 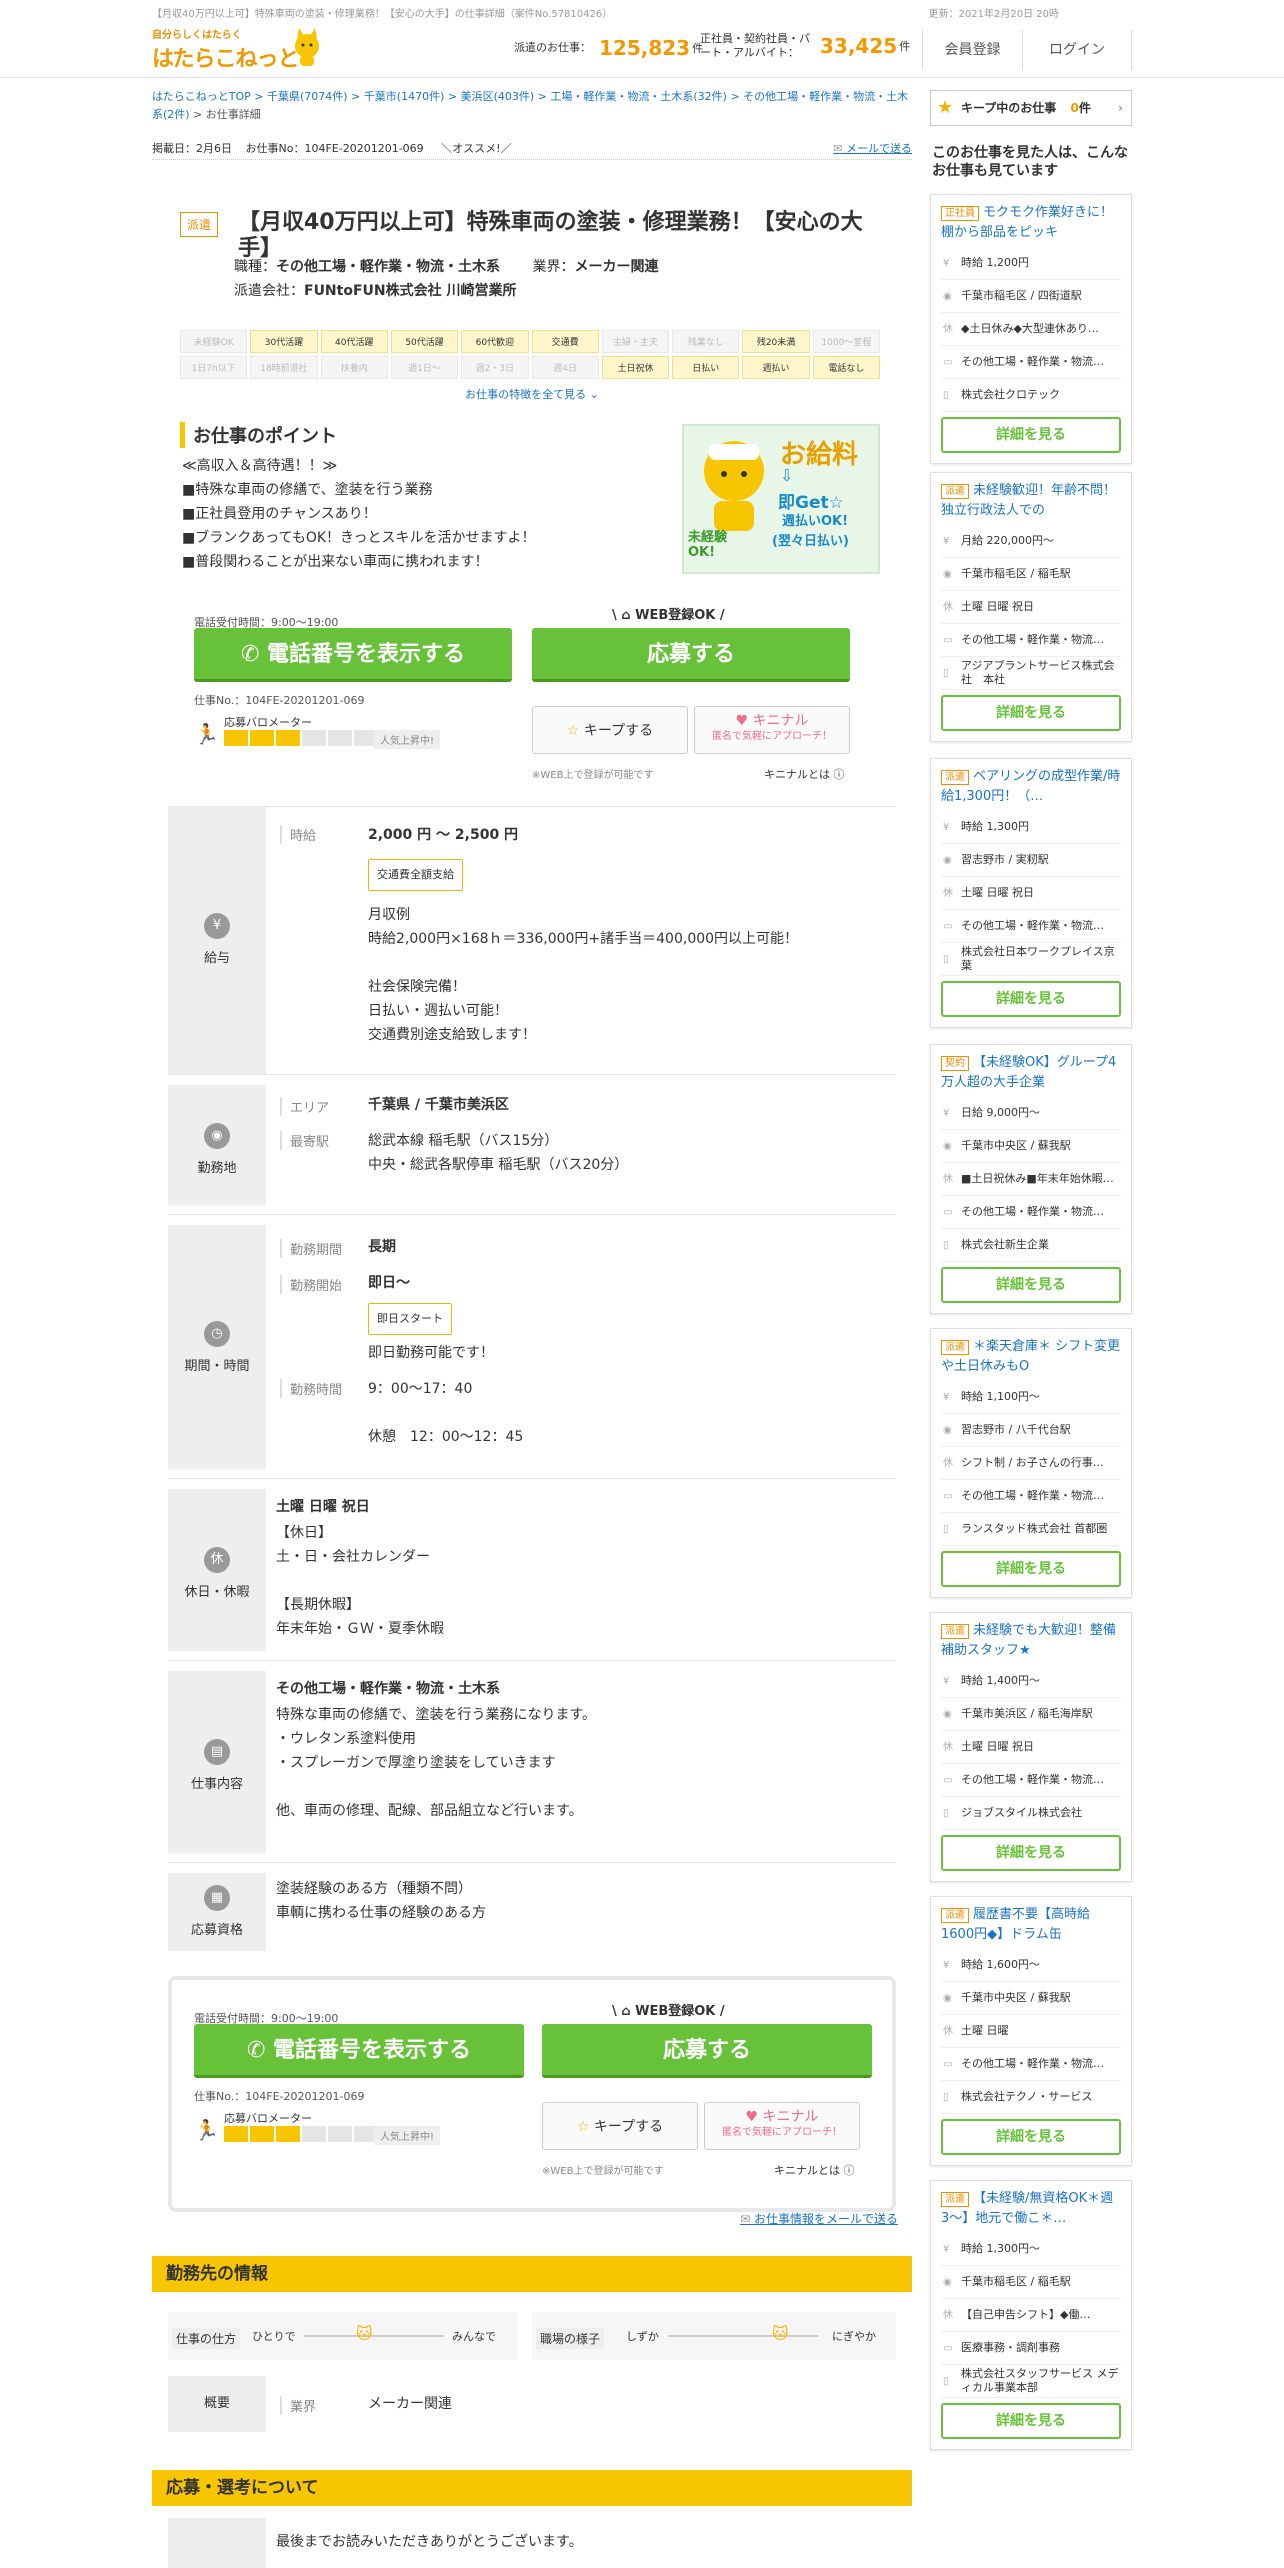 What do you see at coordinates (782, 2126) in the screenshot?
I see `kininaru-button-2: ♥ キニナル 匿名で気軽にアプローチ！` at bounding box center [782, 2126].